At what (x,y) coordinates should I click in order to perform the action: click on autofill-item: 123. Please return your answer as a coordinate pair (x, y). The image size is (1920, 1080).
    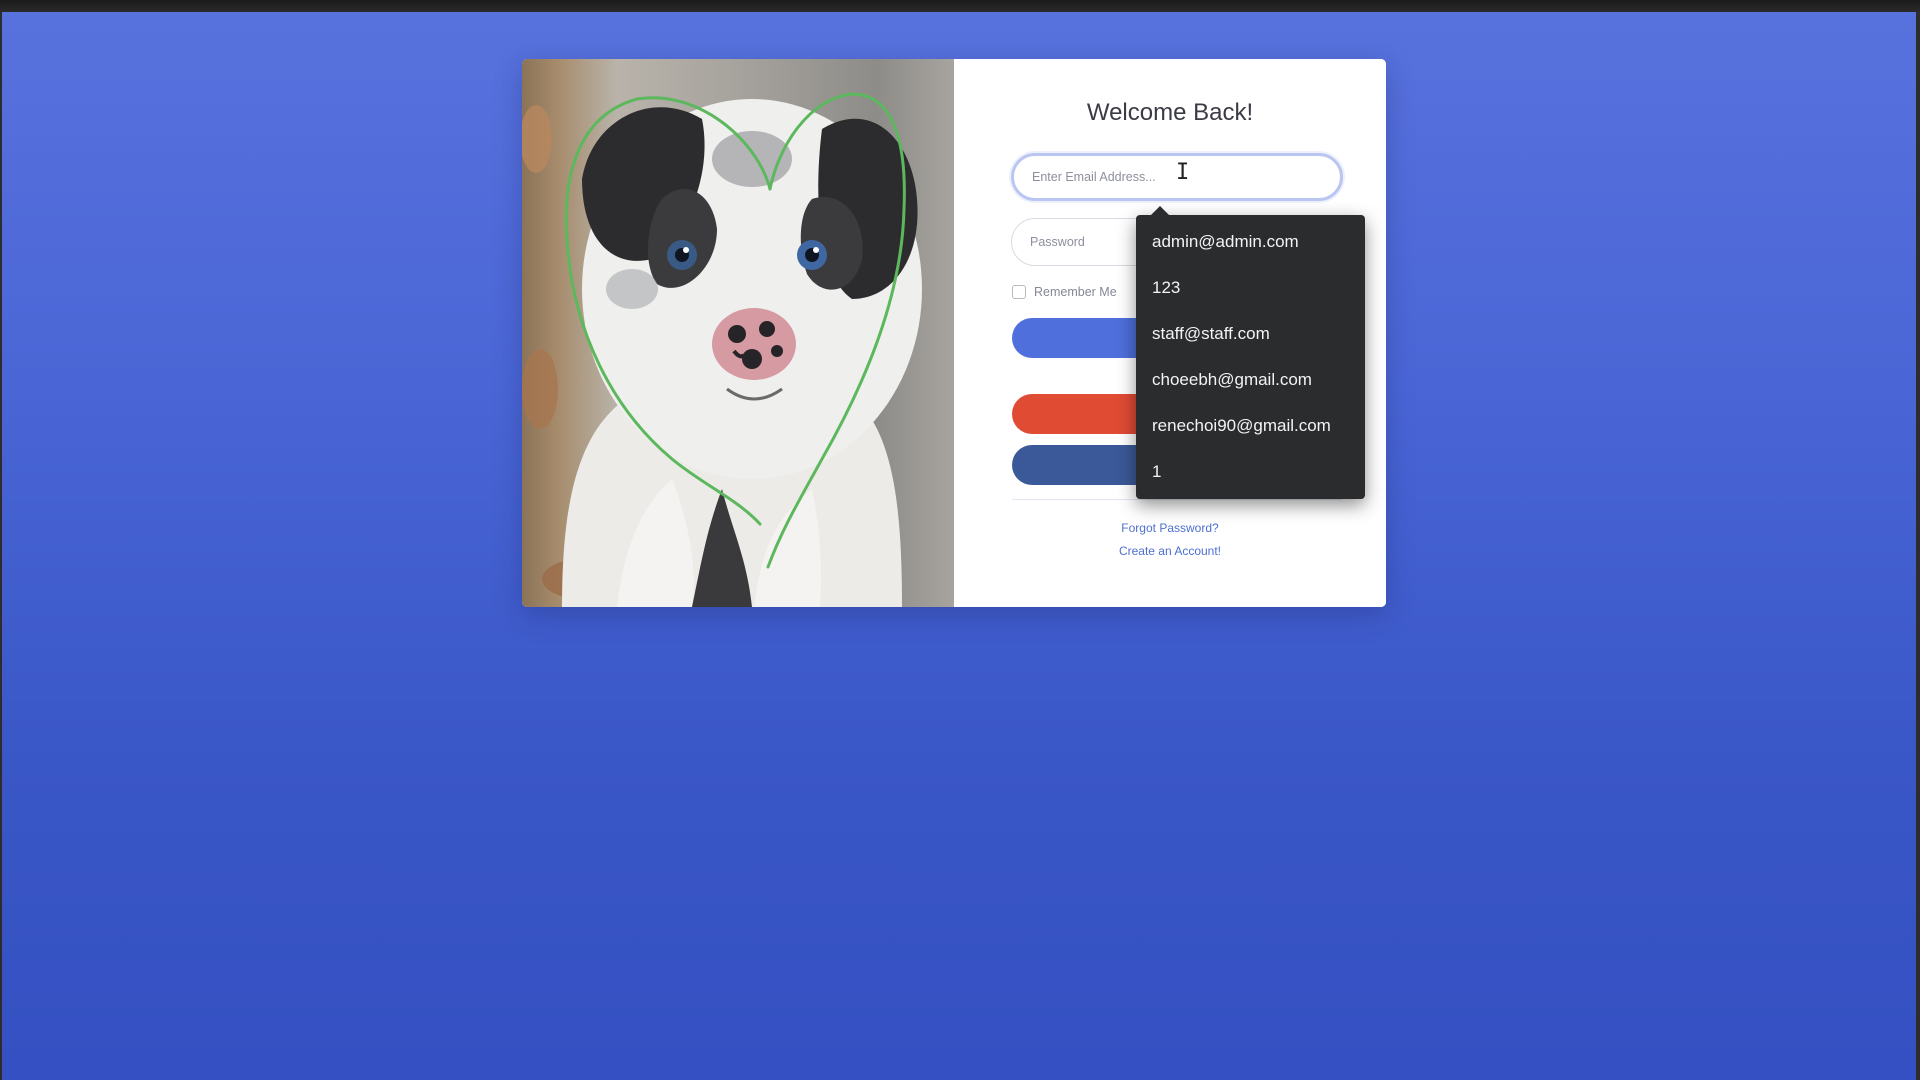
    Looking at the image, I should click on (1166, 288).